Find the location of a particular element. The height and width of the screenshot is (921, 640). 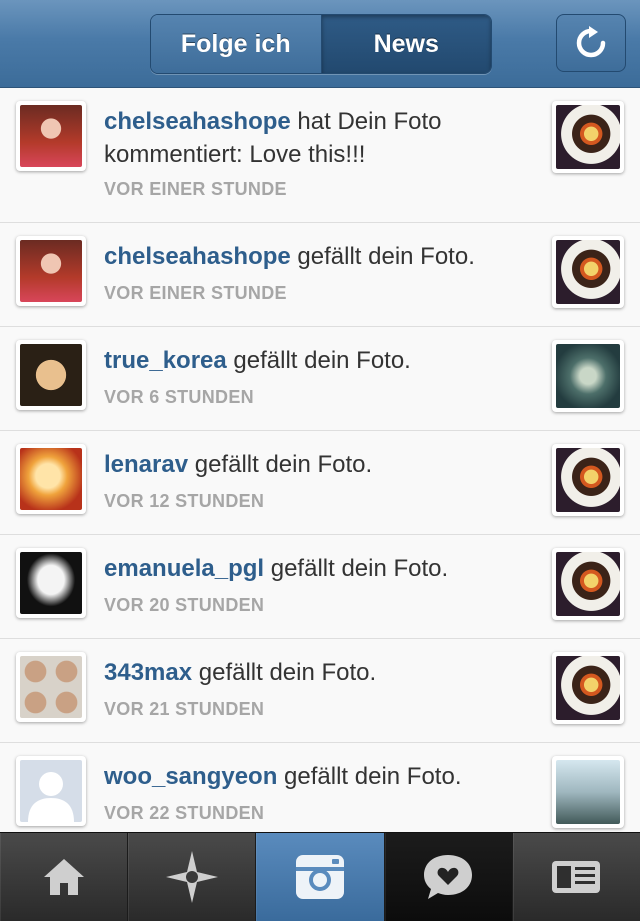

tab-profile is located at coordinates (576, 877).